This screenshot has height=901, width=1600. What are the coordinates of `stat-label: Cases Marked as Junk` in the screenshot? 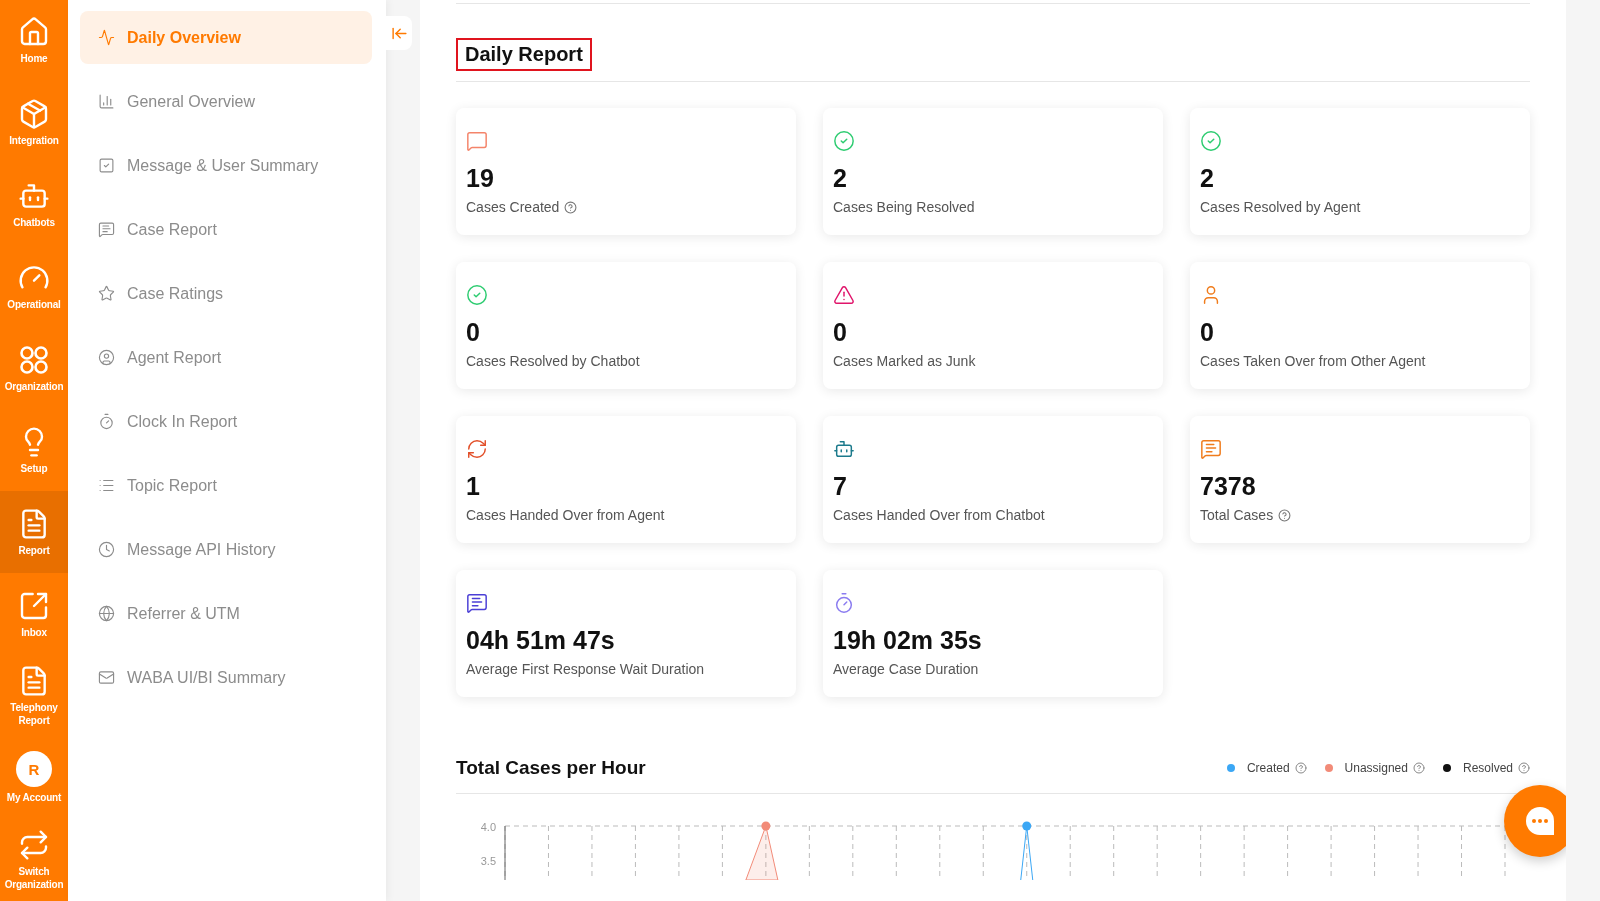 It's located at (904, 361).